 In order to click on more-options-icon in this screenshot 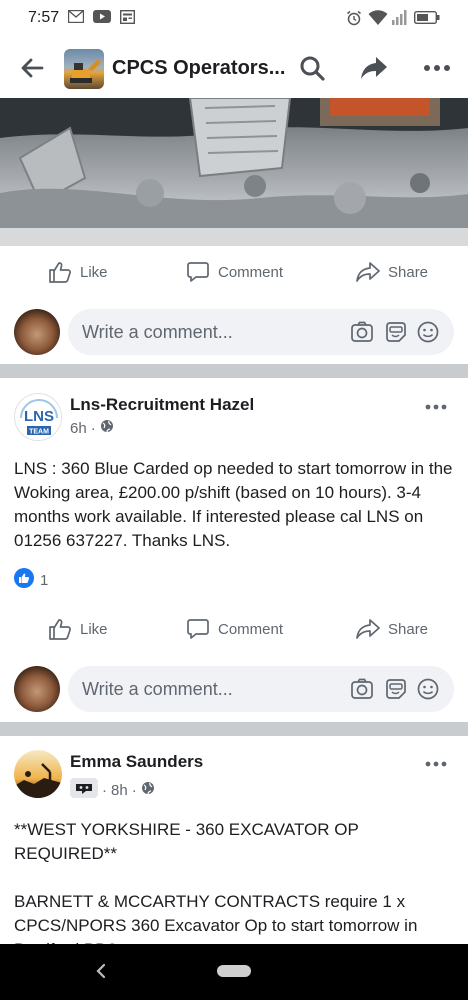, I will do `click(437, 68)`.